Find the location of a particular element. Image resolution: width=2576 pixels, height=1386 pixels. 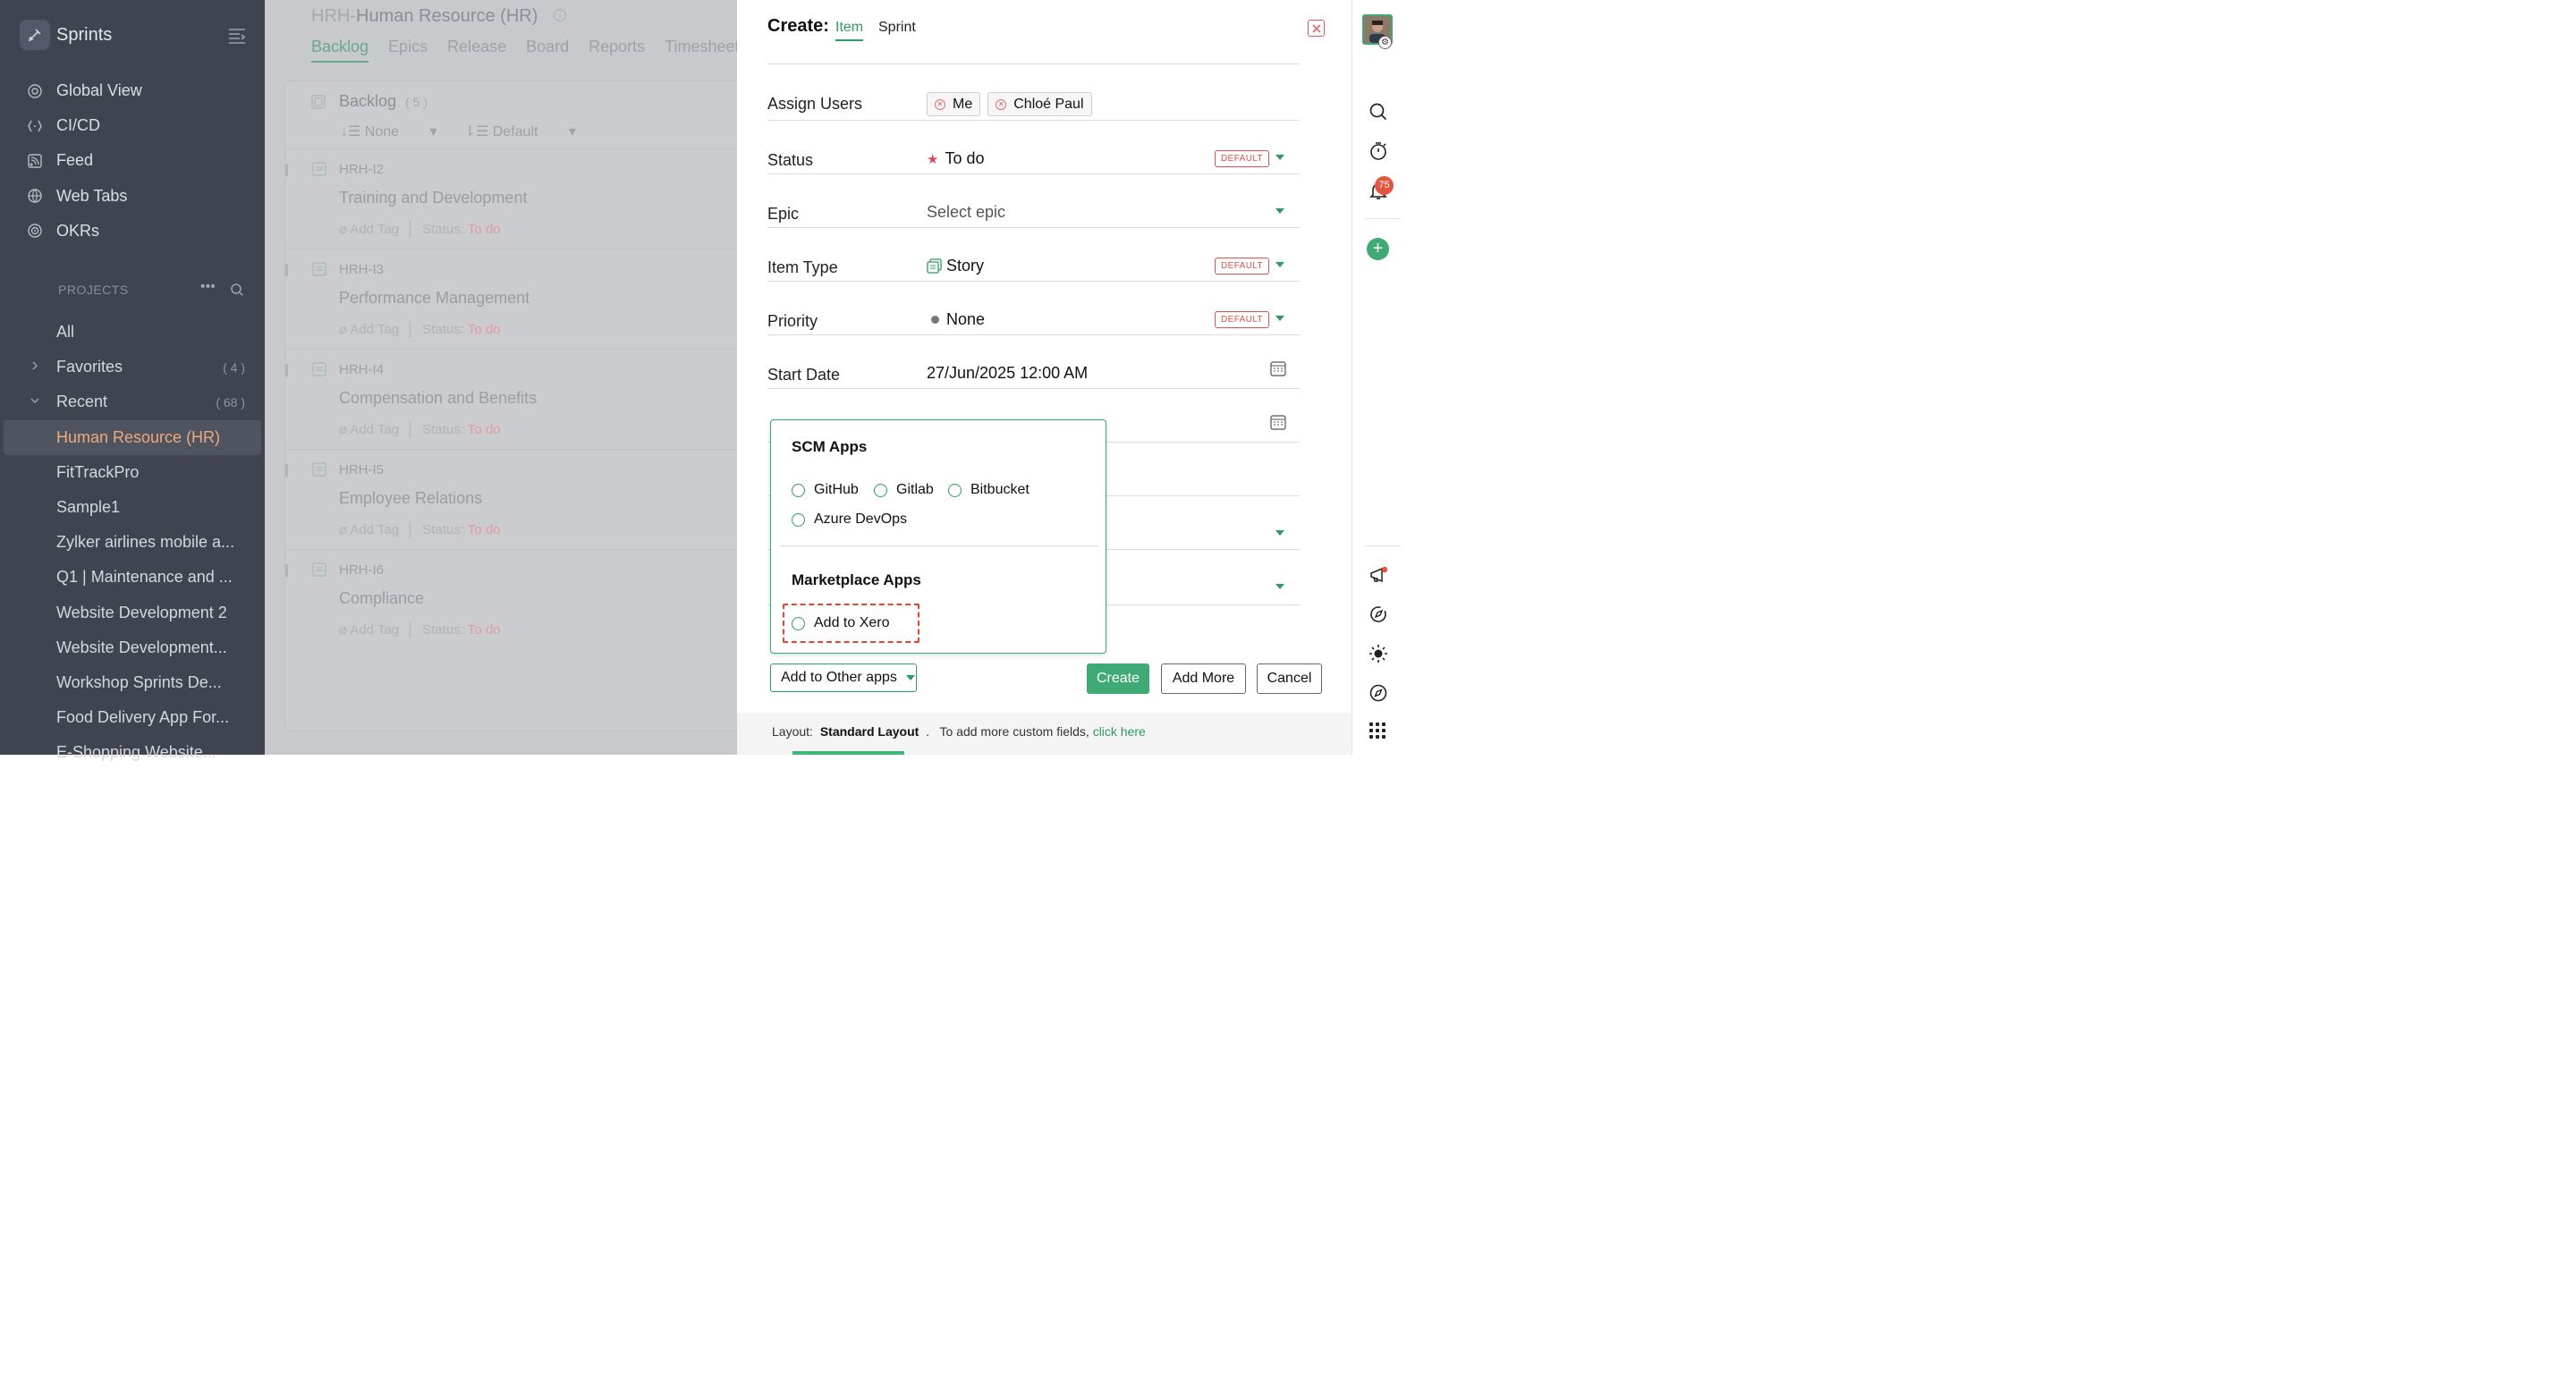

start-date-row: Start Date 27/Jun/2025 12:00 AM is located at coordinates (1033, 375).